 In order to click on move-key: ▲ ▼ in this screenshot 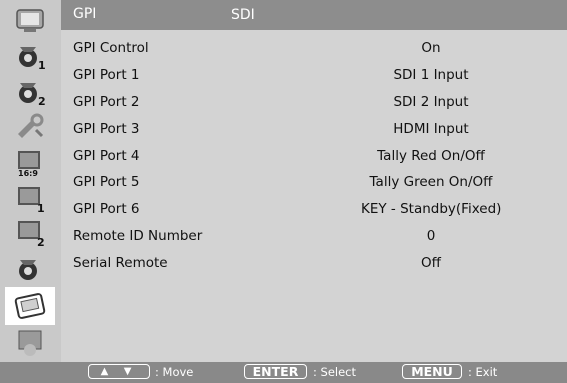, I will do `click(119, 371)`.